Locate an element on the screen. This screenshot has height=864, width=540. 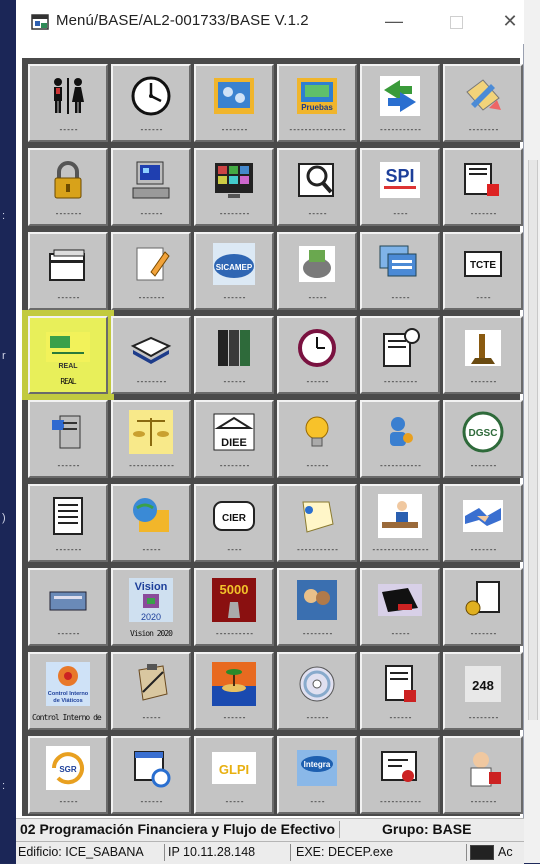
app-tile: SICAMEP ------ is located at coordinates (234, 271).